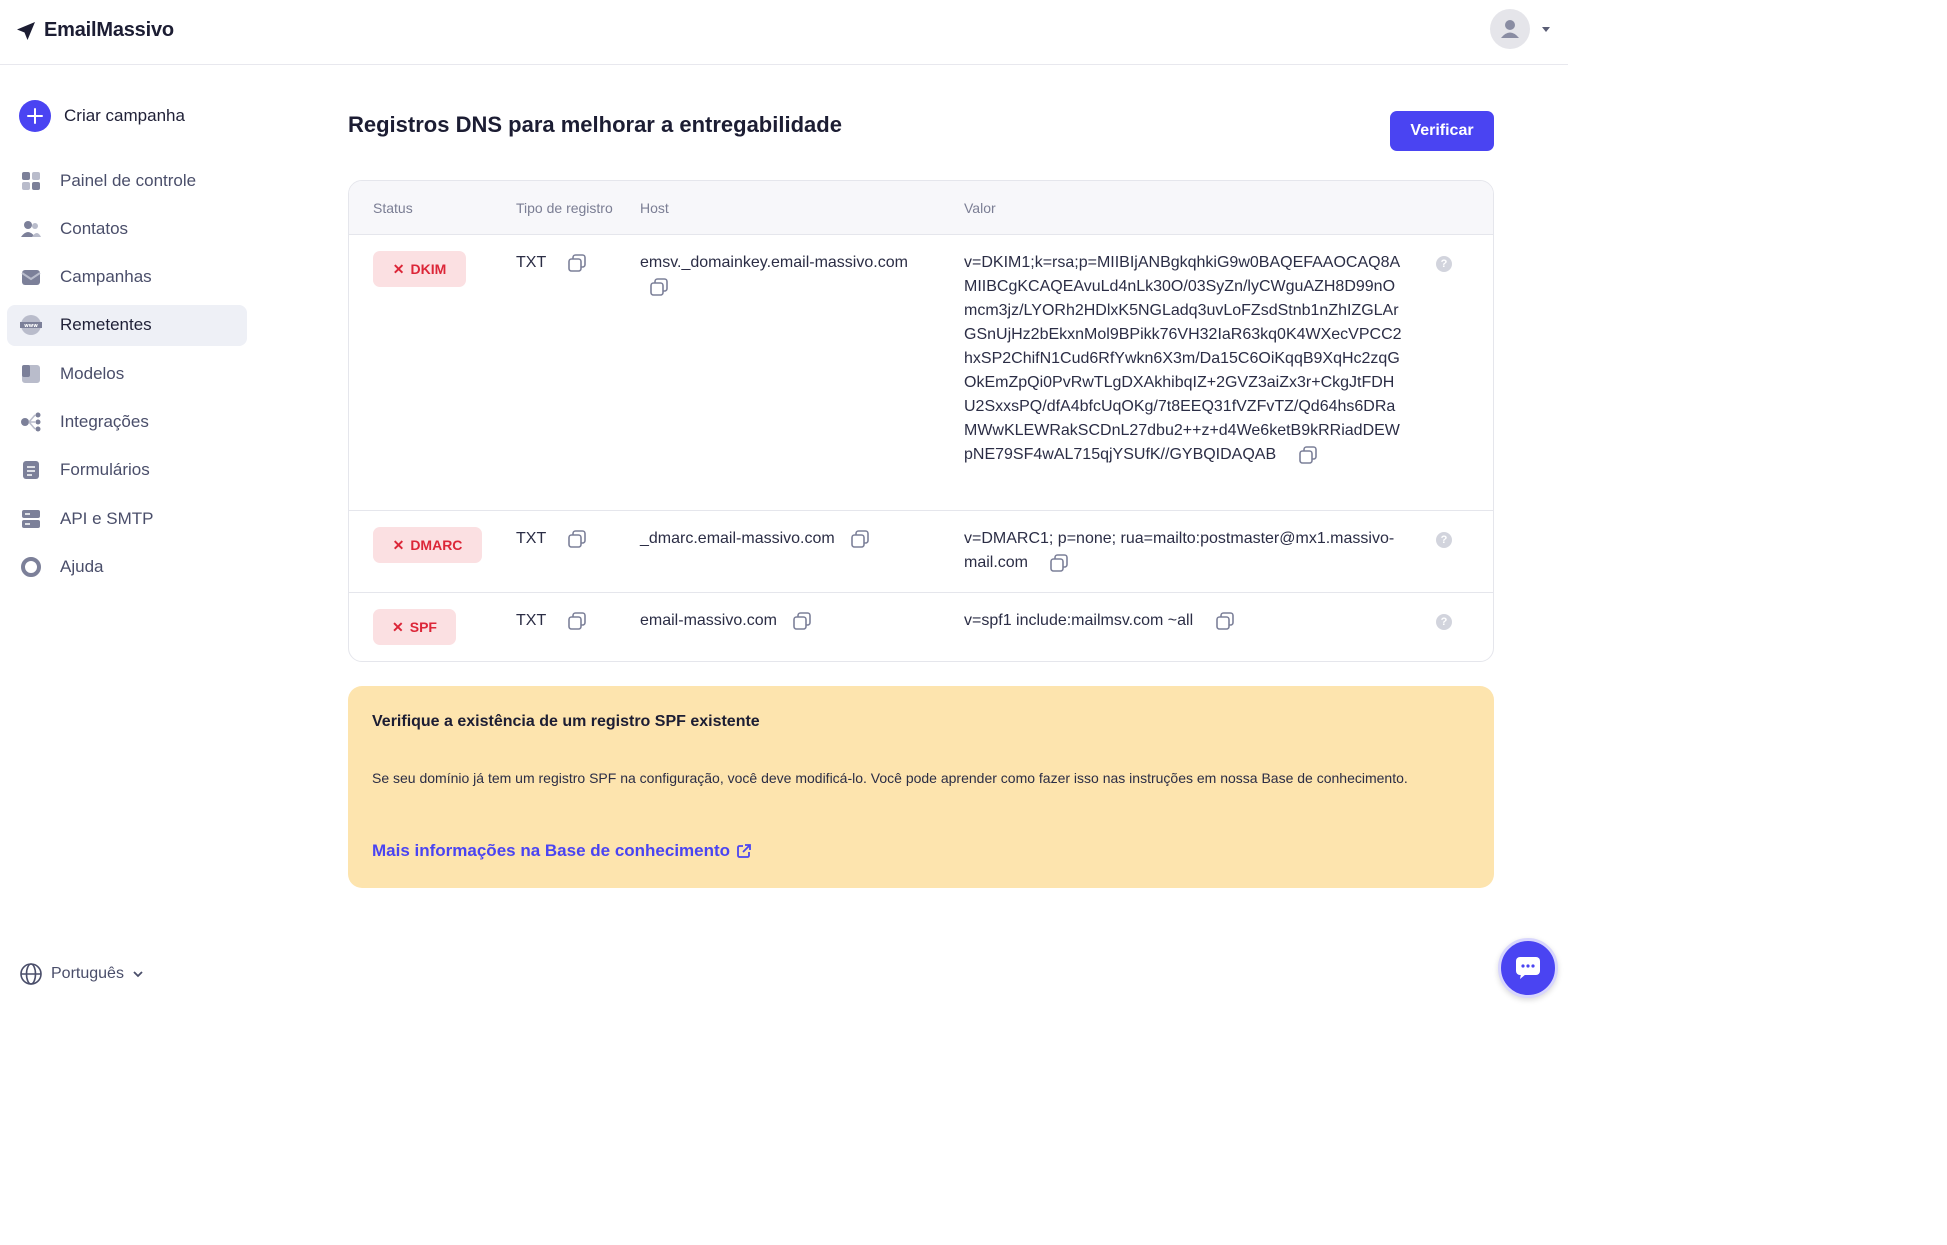  Describe the element at coordinates (124, 115) in the screenshot. I see `create-campaign-label: Criar campanha` at that location.